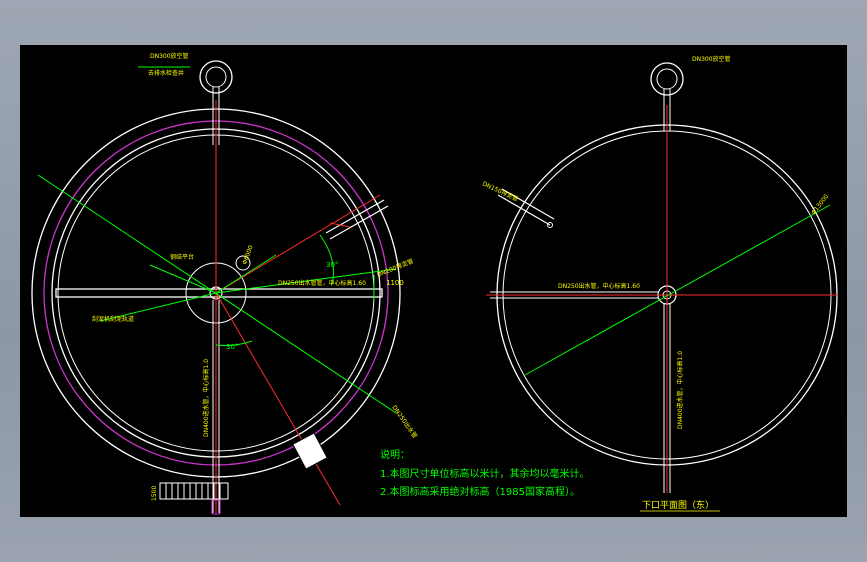 This screenshot has width=867, height=562. I want to click on label-upper-pipe: DN200排泥管, so click(395, 268).